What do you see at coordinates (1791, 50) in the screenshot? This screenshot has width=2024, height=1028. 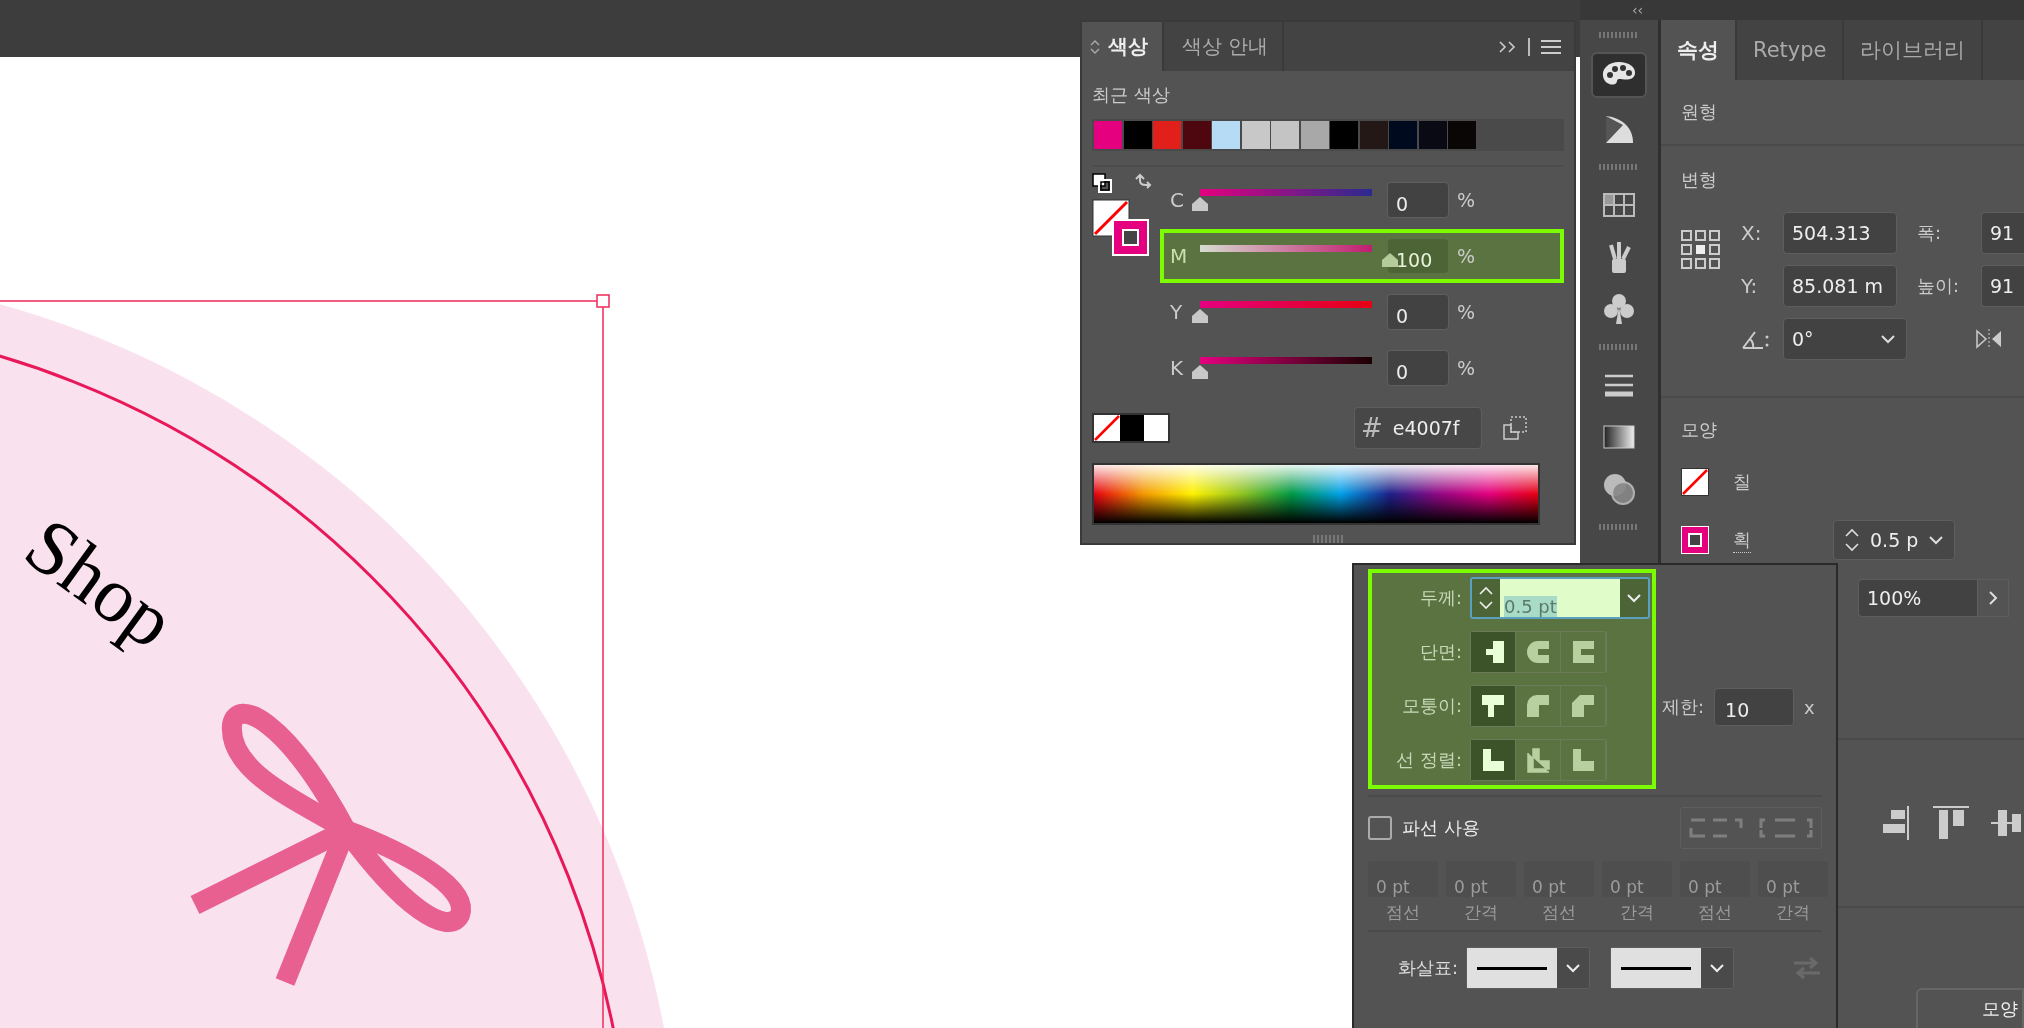 I see `panel-tab: Retype` at bounding box center [1791, 50].